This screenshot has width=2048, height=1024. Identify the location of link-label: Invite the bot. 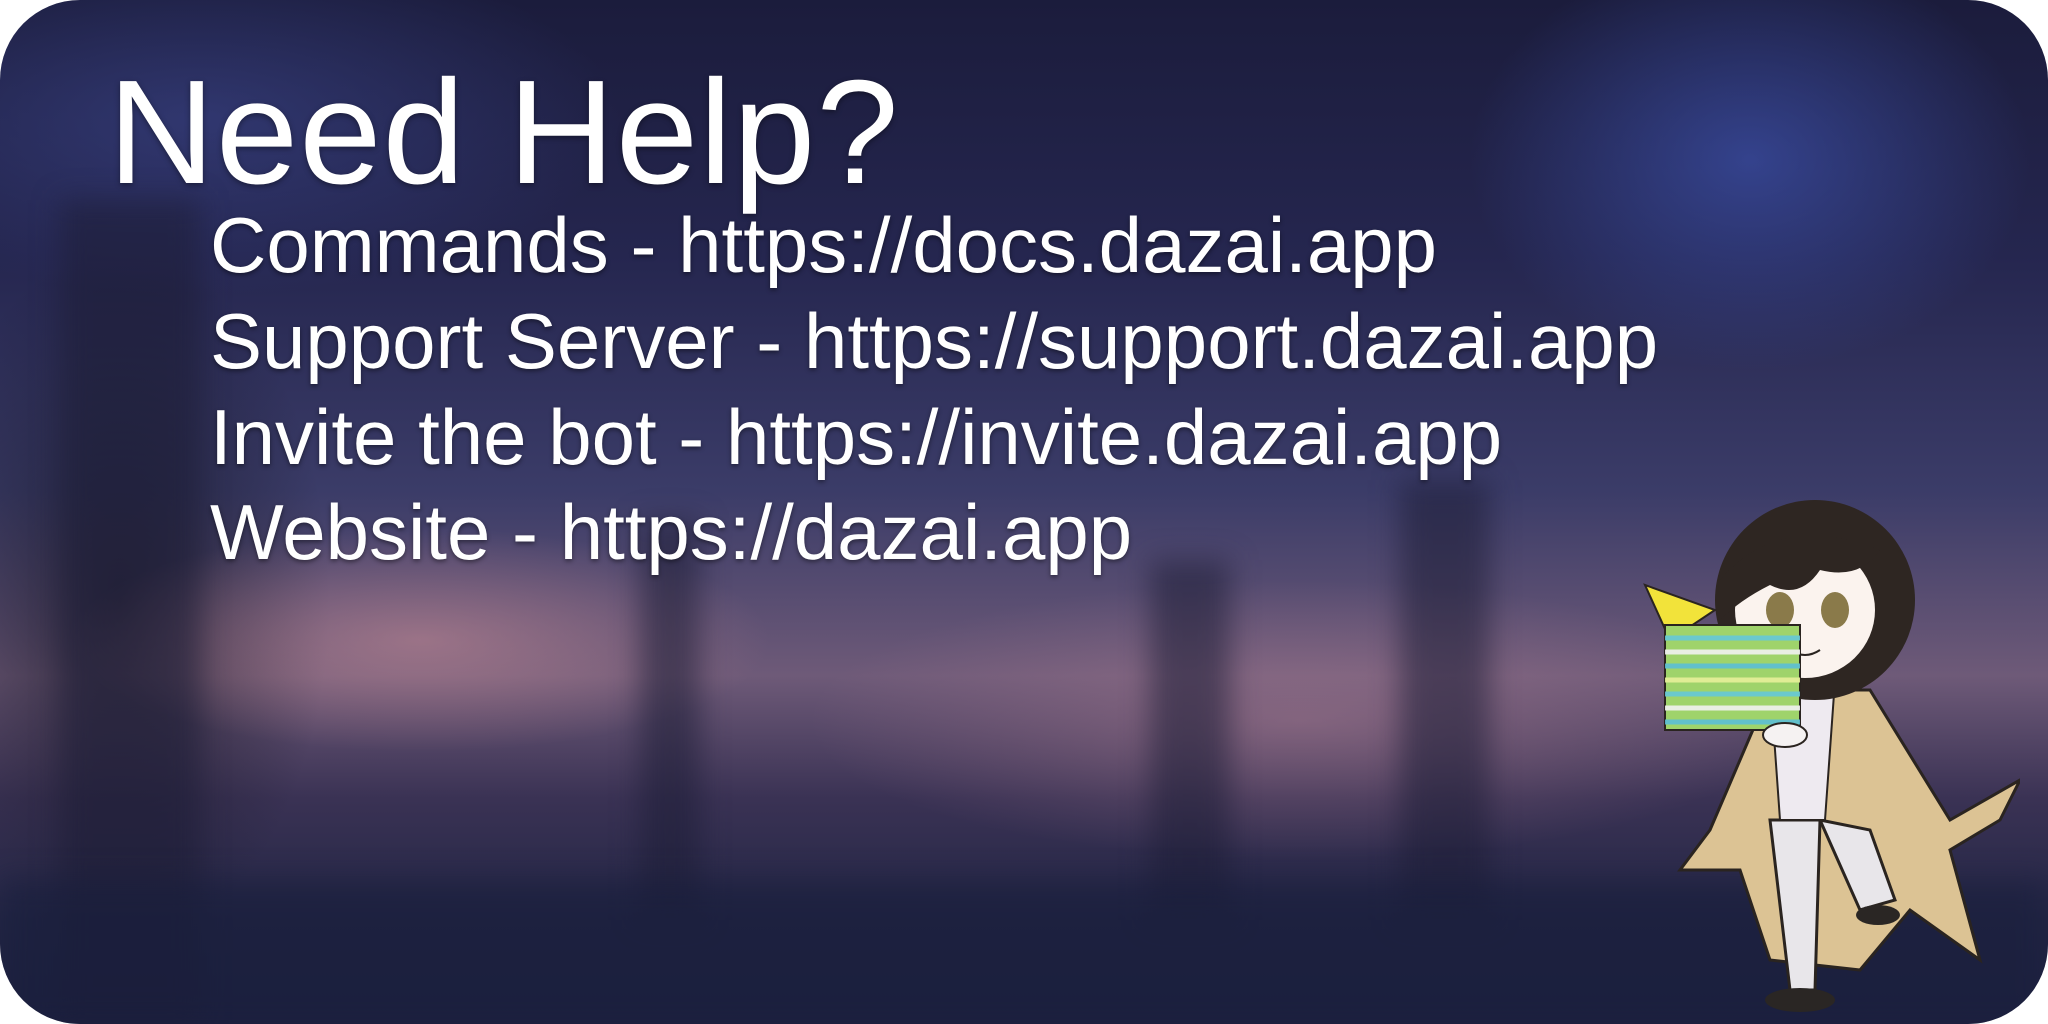
(433, 437).